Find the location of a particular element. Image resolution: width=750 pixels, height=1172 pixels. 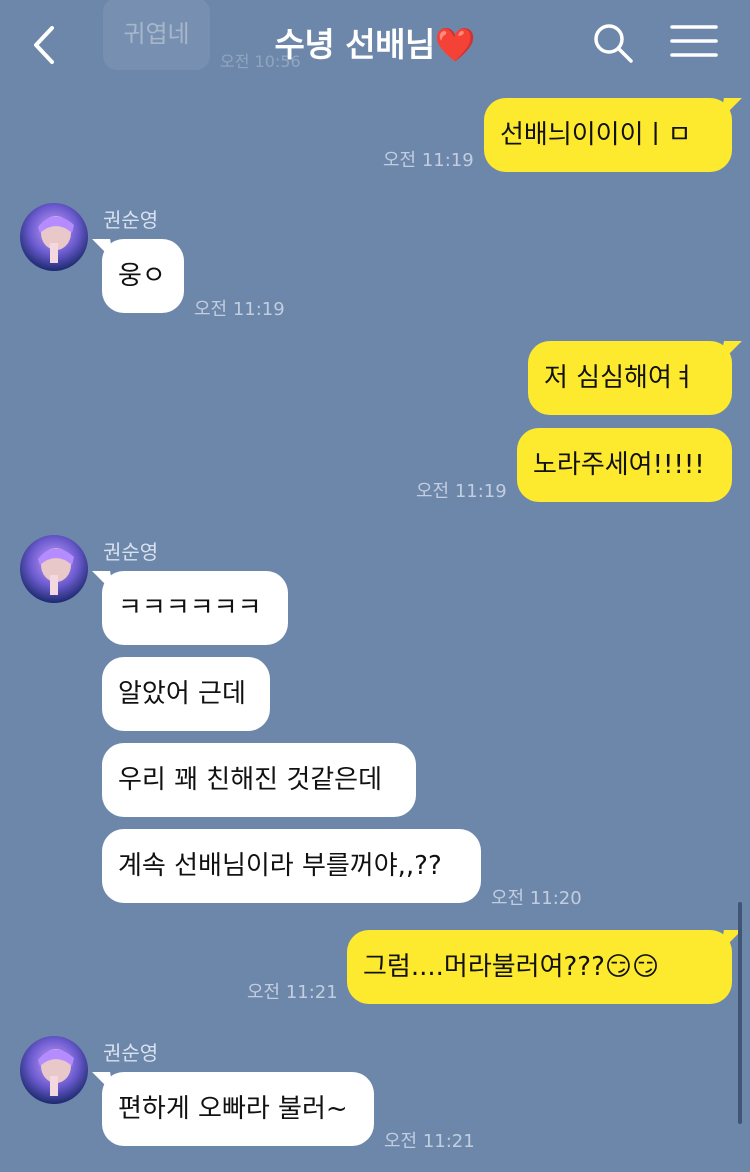

search-button is located at coordinates (613, 43).